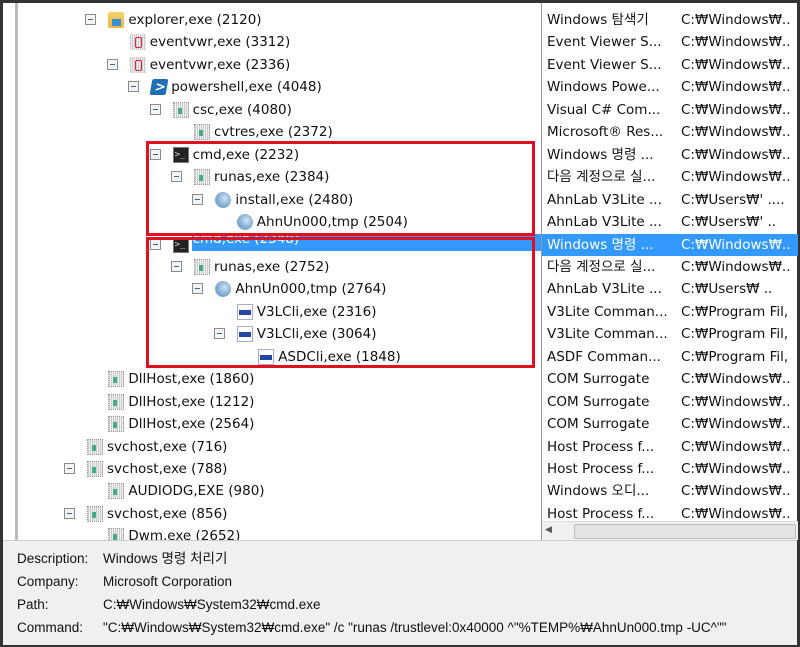 The image size is (800, 647). I want to click on tree-row: explorer,exe (2120), so click(281, 20).